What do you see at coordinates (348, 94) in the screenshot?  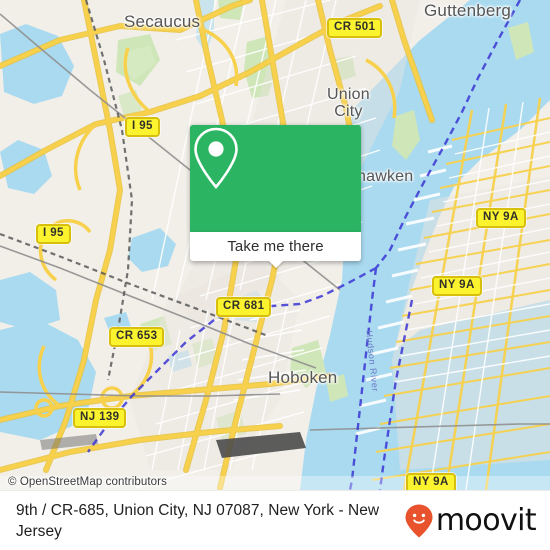 I see `map-label-union-city-line1: Union` at bounding box center [348, 94].